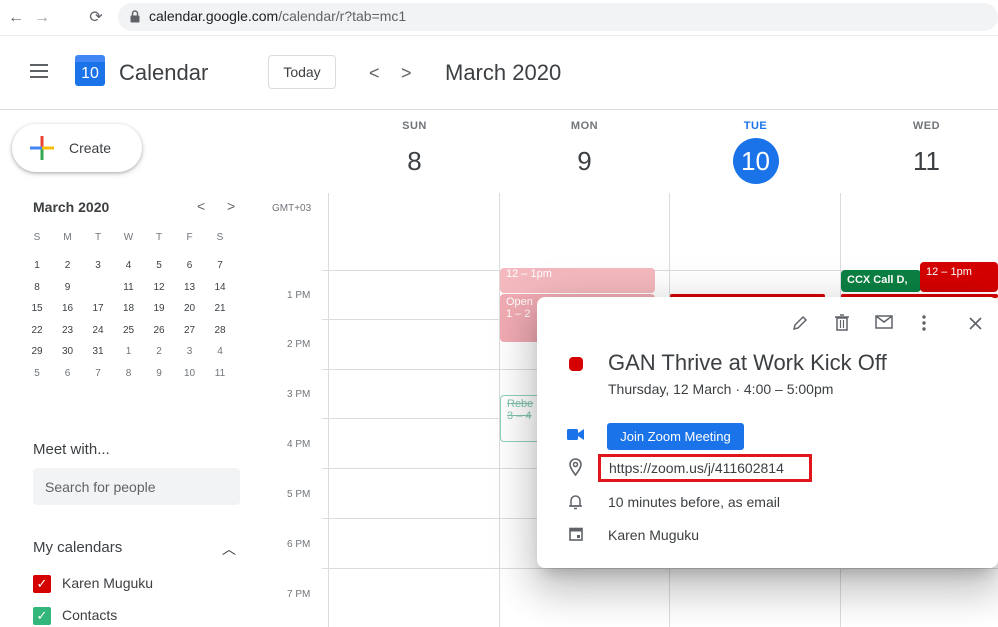 The image size is (998, 627). Describe the element at coordinates (299, 394) in the screenshot. I see `hour-label: 3 PM` at that location.